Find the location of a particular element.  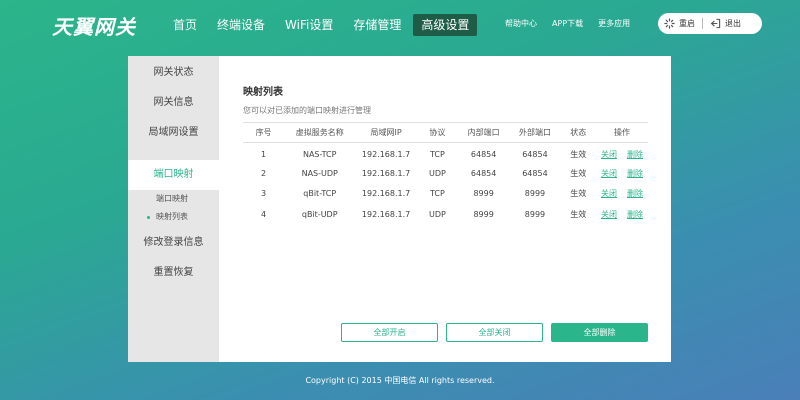

cell-service-name: NAS-UDP is located at coordinates (319, 173).